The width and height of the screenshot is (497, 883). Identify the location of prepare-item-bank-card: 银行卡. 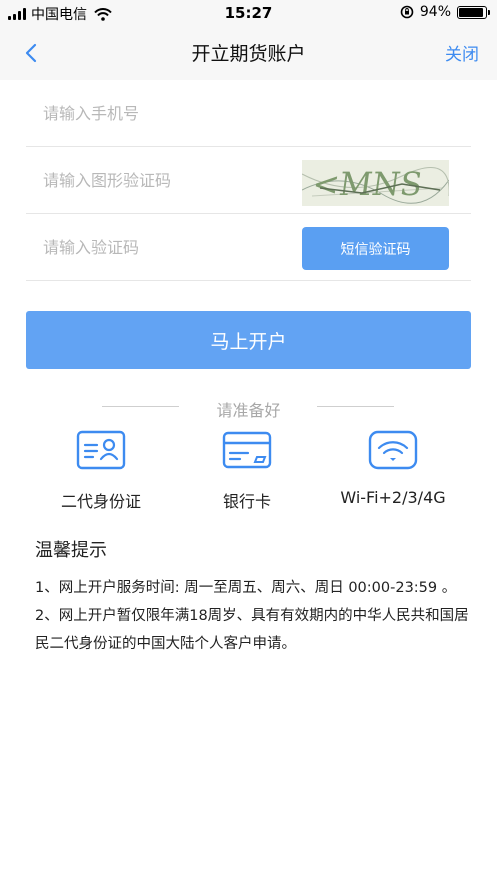
(247, 470).